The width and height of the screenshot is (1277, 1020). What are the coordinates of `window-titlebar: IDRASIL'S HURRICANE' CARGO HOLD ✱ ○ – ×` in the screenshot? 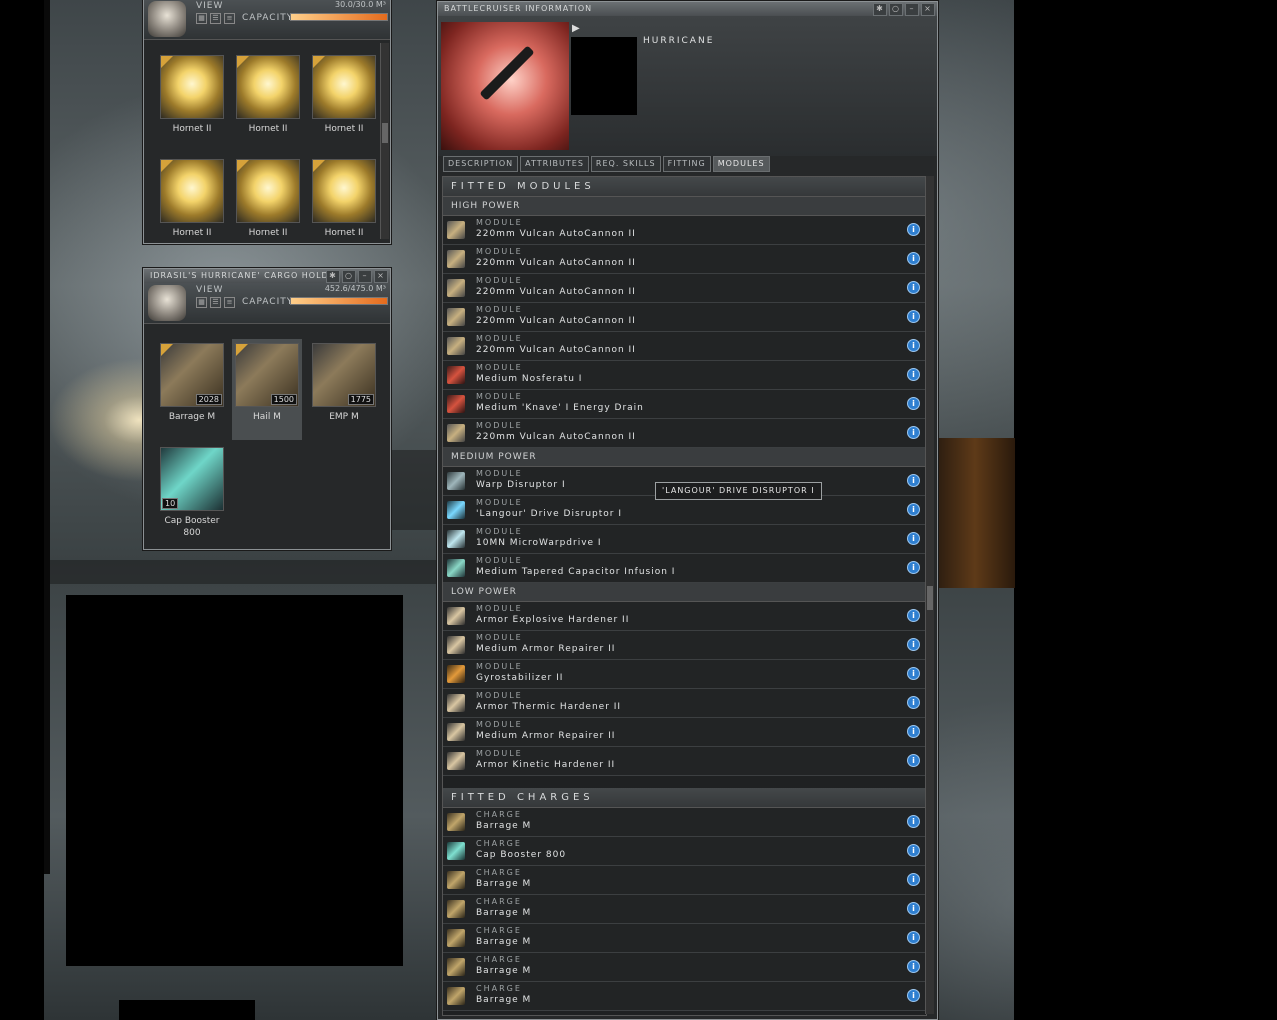 It's located at (267, 276).